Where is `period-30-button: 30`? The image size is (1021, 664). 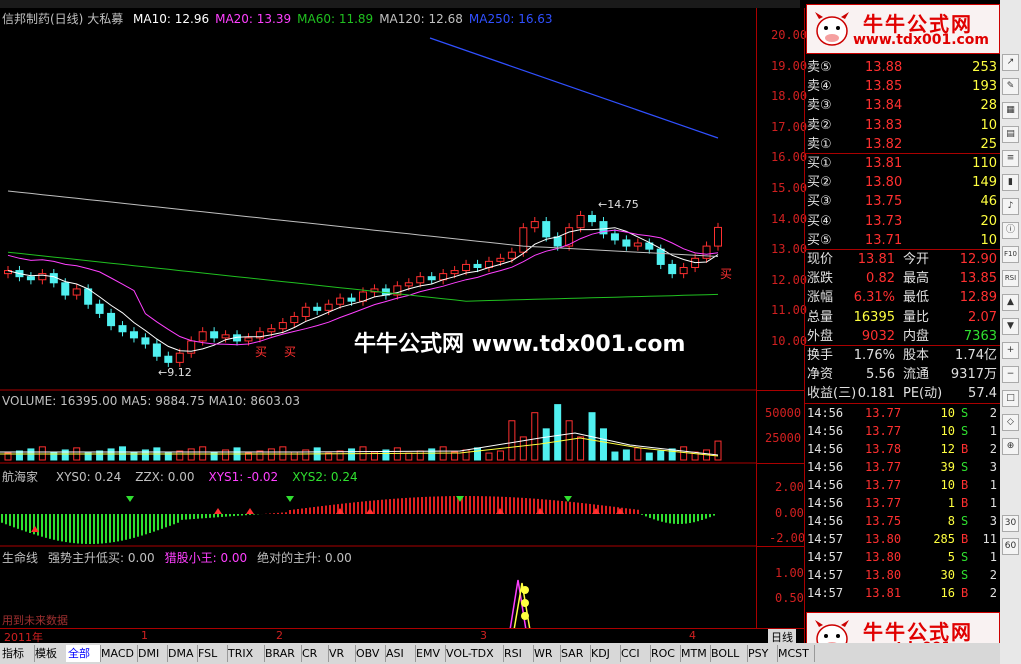
period-30-button: 30 is located at coordinates (1010, 523).